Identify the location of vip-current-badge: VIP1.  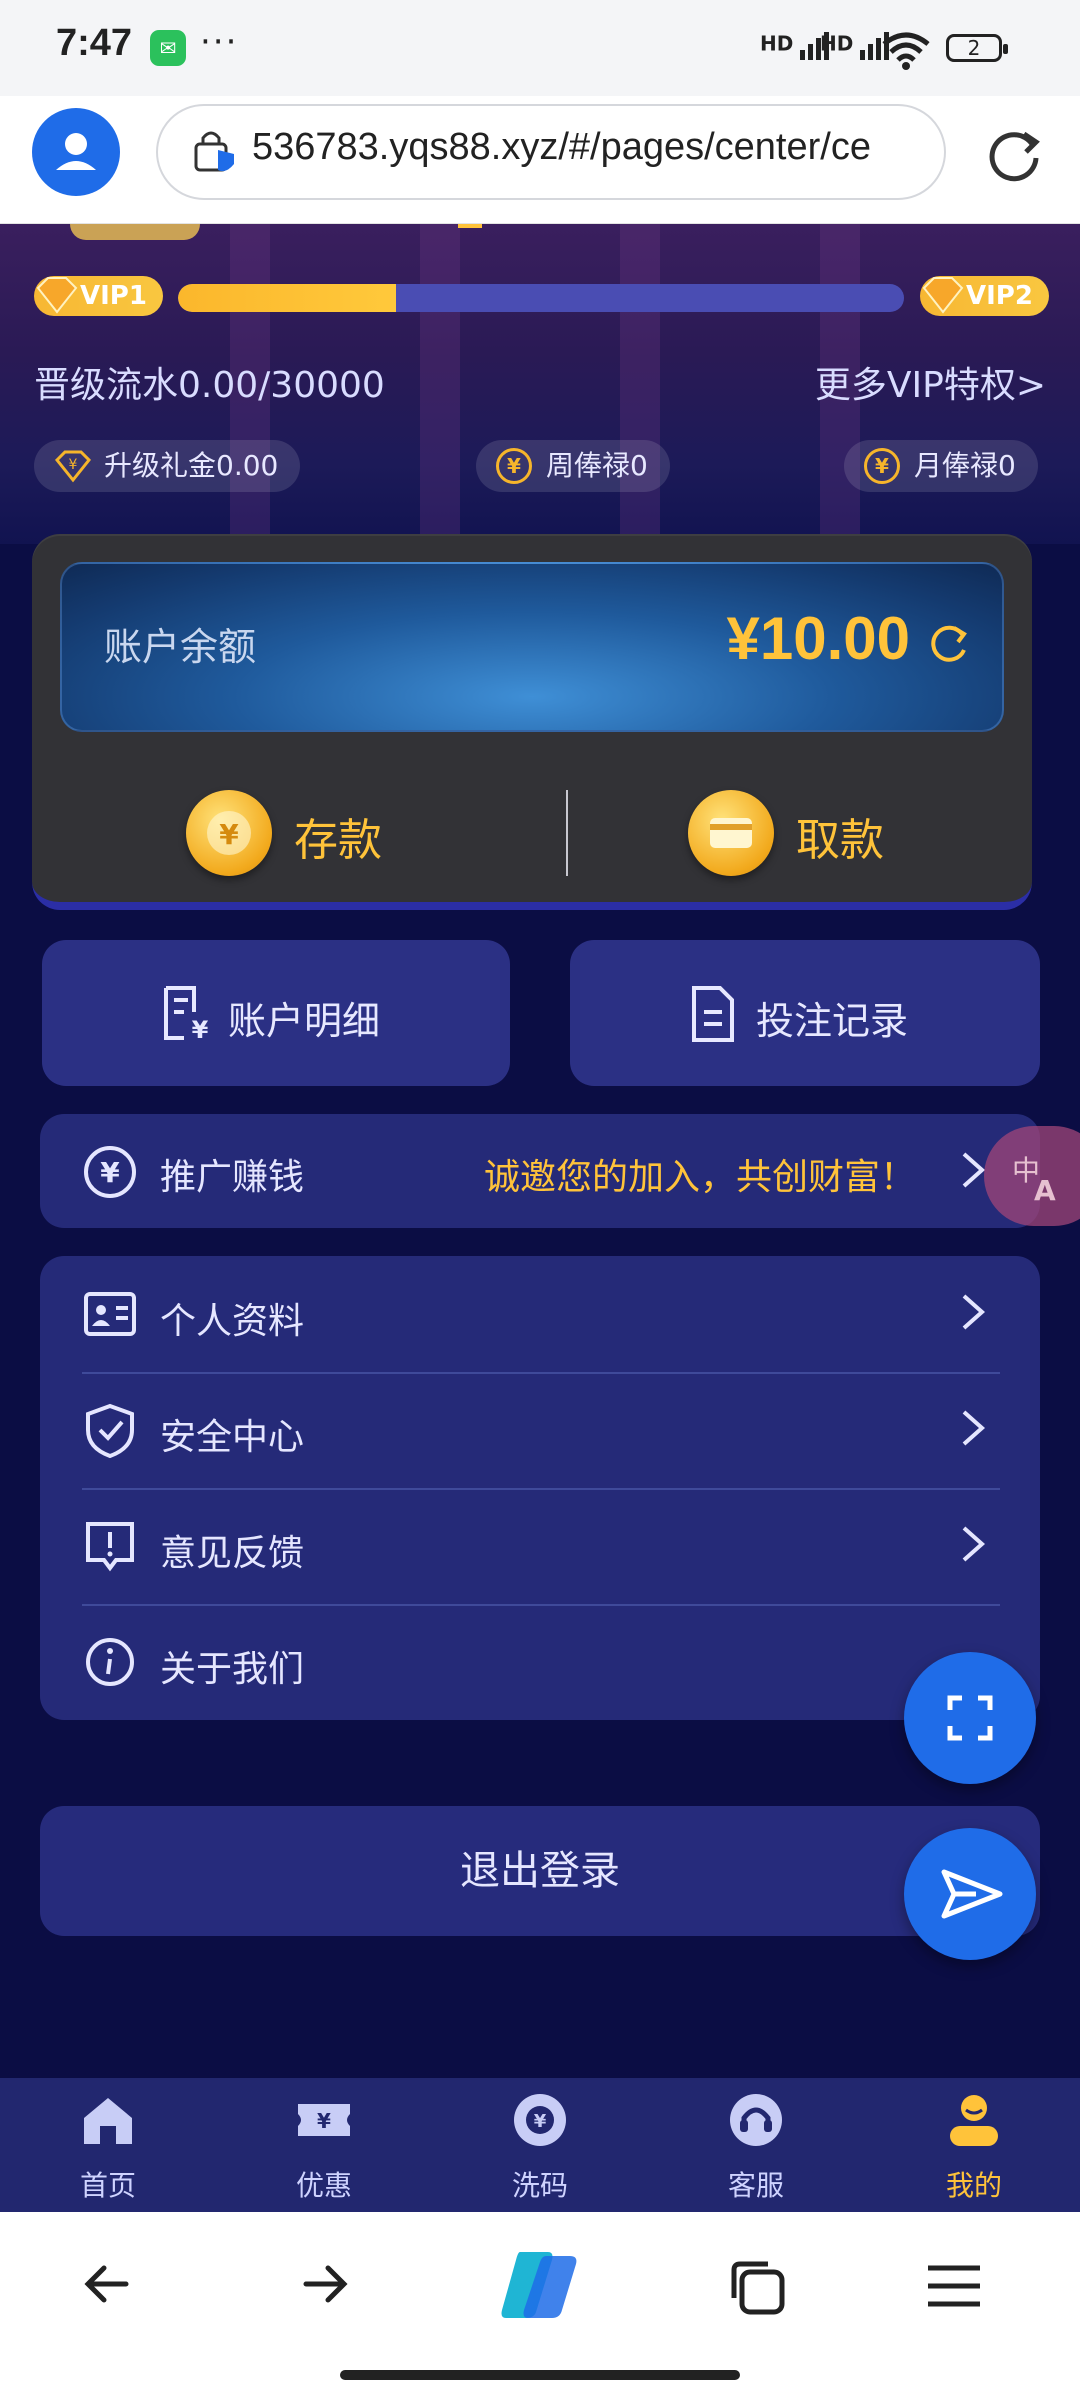
(98, 296).